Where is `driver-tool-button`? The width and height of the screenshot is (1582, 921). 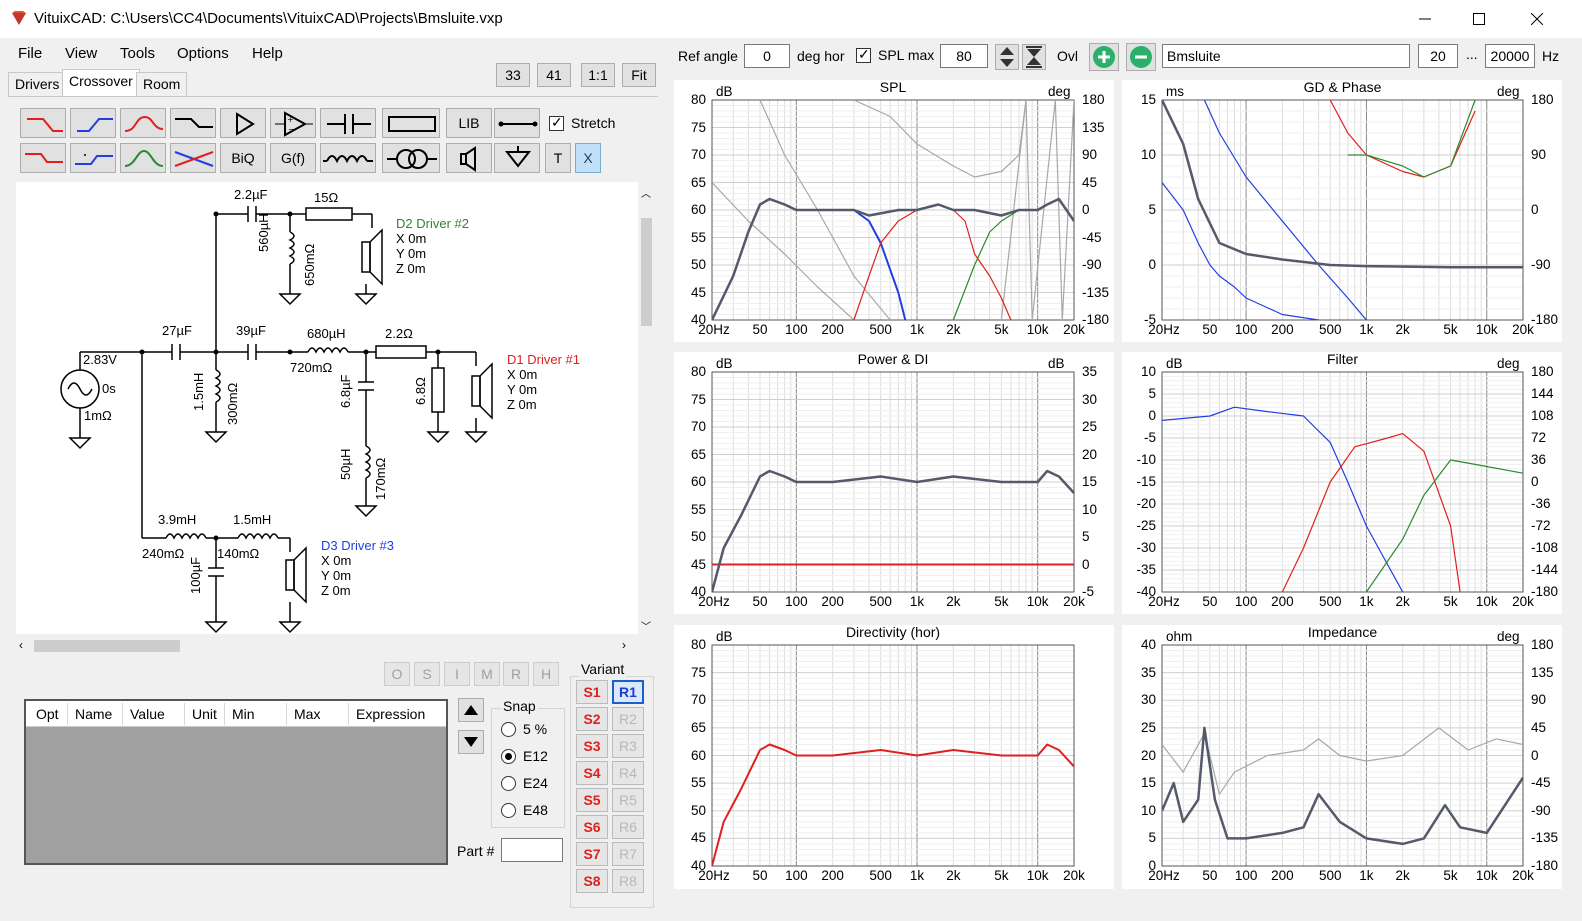 driver-tool-button is located at coordinates (469, 158).